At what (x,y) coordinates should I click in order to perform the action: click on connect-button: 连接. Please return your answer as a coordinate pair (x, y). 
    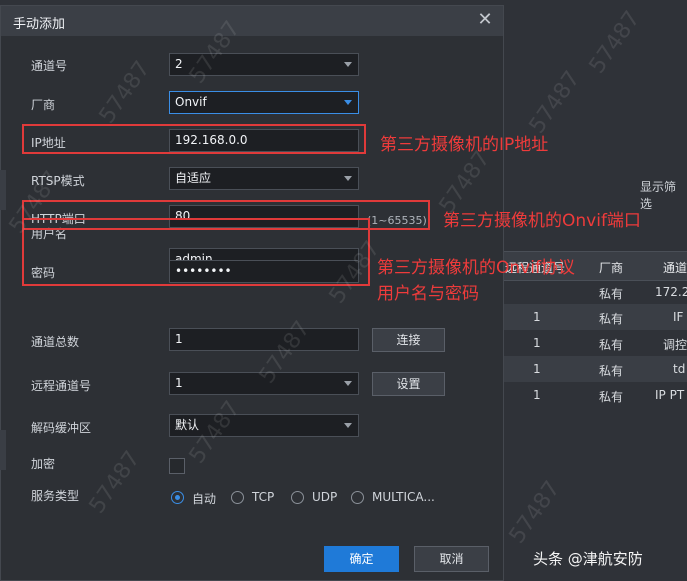
    Looking at the image, I should click on (408, 340).